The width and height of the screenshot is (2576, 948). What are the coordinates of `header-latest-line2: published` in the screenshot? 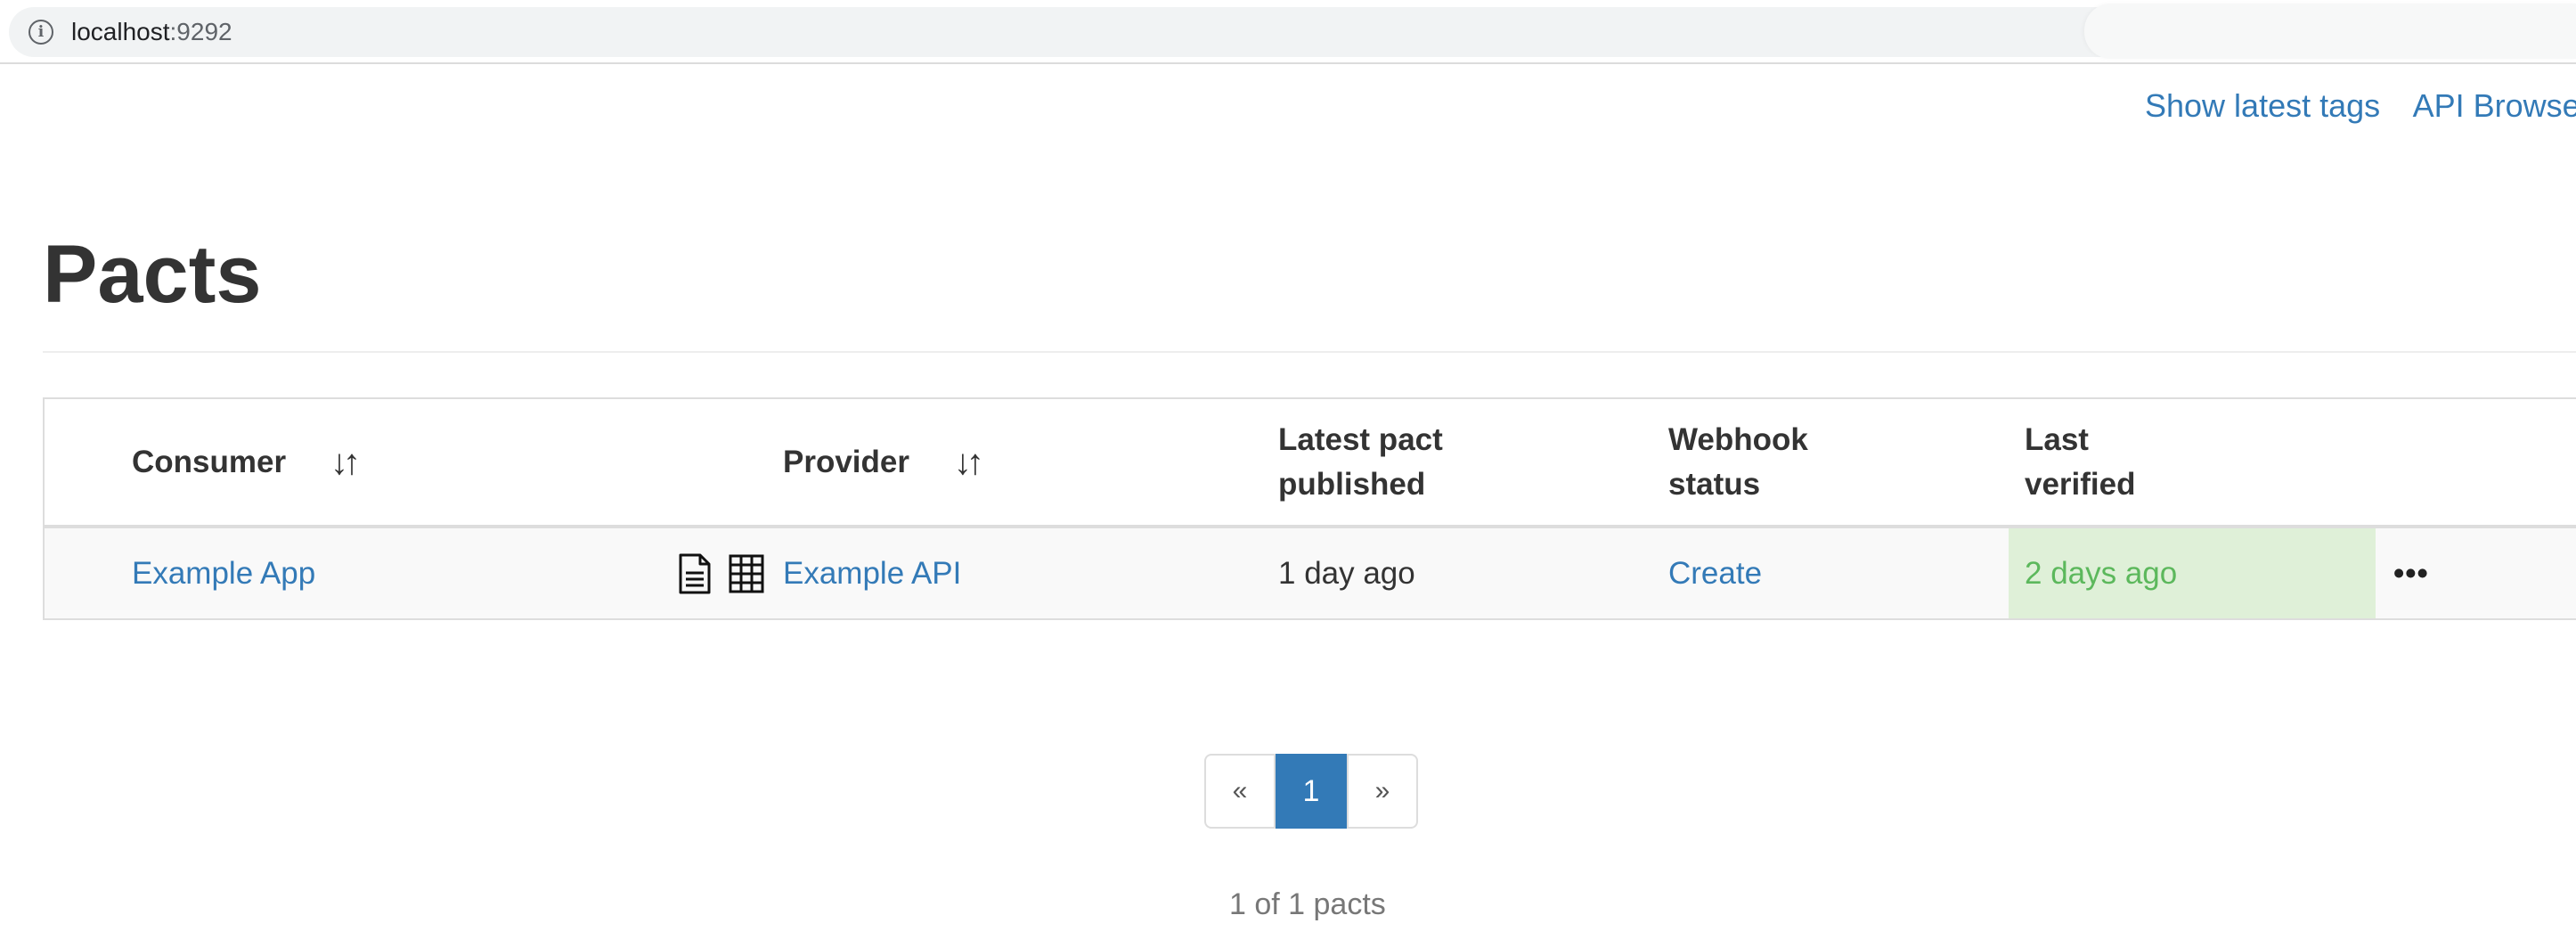 It's located at (1352, 484).